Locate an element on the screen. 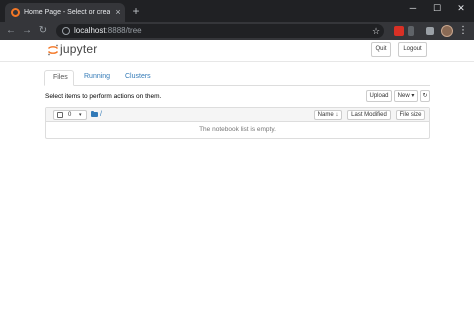 The image size is (474, 327). url-text: localhost:8888/tree is located at coordinates (108, 31).